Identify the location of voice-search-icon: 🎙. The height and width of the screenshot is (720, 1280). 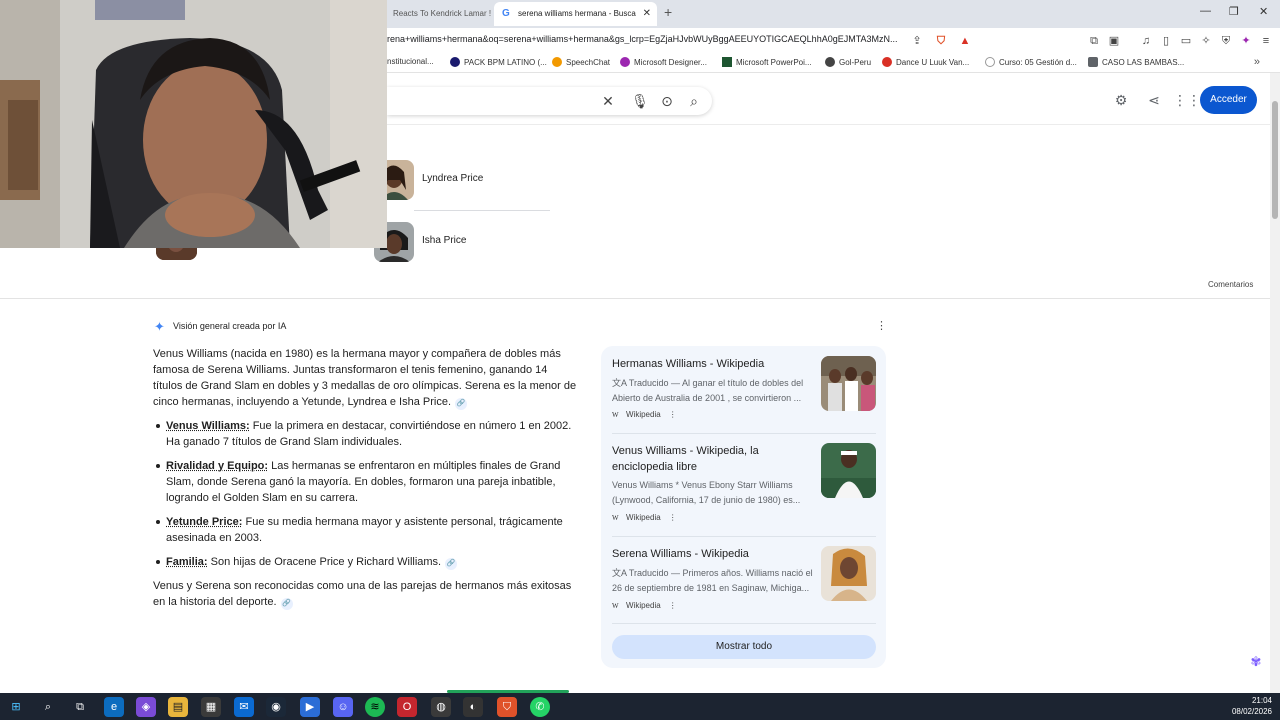
(640, 101).